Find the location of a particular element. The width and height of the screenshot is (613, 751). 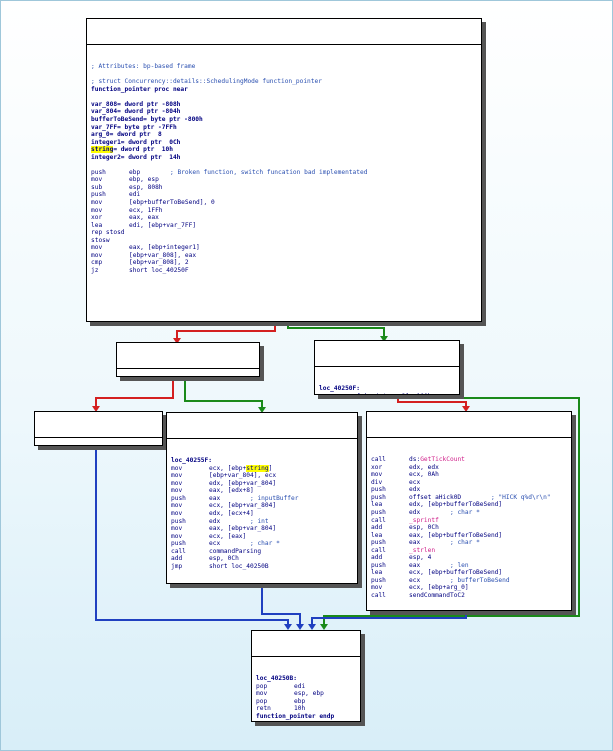

stack-variable: var_808= dword ptr -808h is located at coordinates (136, 104).